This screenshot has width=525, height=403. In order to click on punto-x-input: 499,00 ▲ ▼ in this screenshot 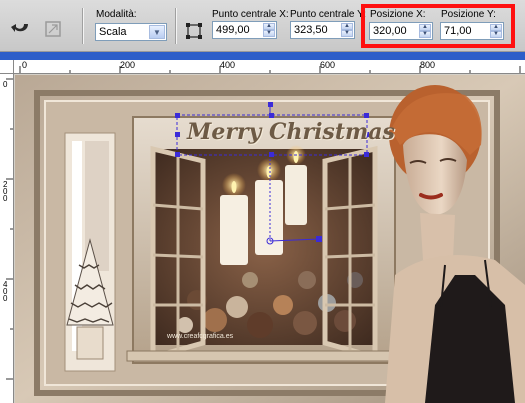, I will do `click(244, 30)`.